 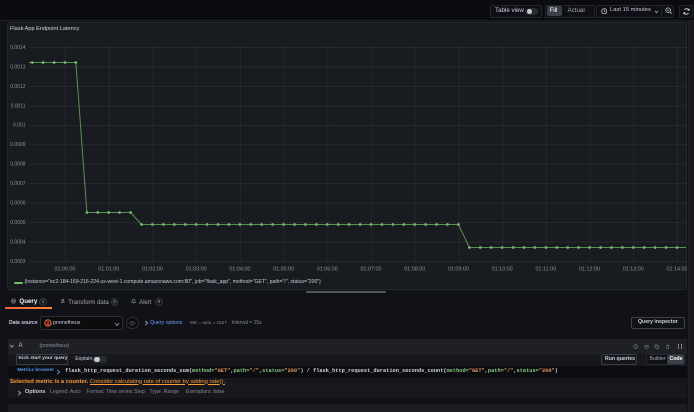 I want to click on svg-text: 0.0008, so click(x=18, y=165).